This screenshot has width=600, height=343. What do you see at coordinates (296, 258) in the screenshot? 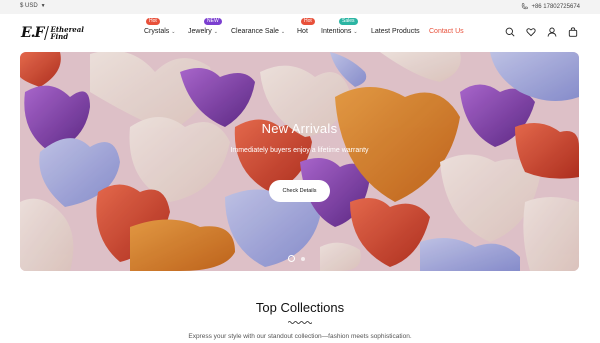
I see `carousel-pagination` at bounding box center [296, 258].